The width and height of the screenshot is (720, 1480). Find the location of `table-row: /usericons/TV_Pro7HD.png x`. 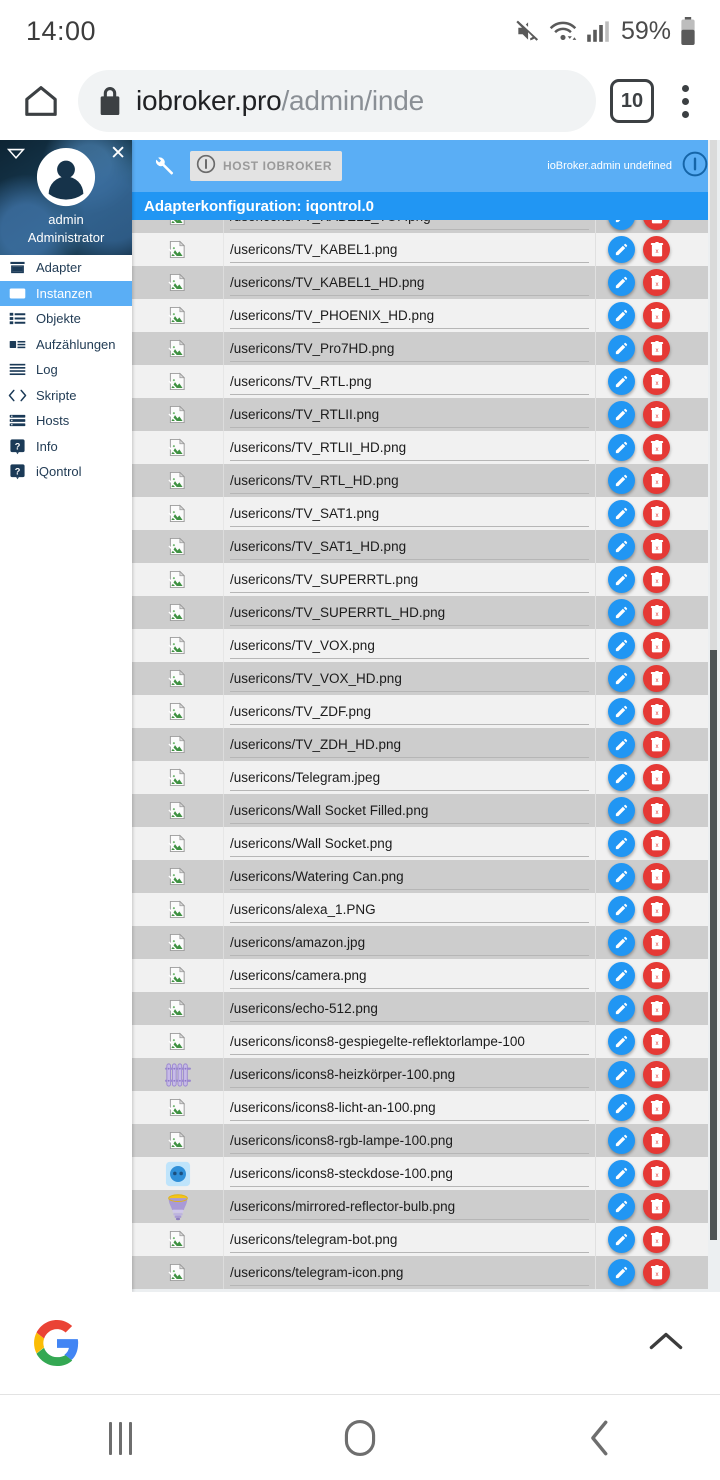

table-row: /usericons/TV_Pro7HD.png x is located at coordinates (420, 348).